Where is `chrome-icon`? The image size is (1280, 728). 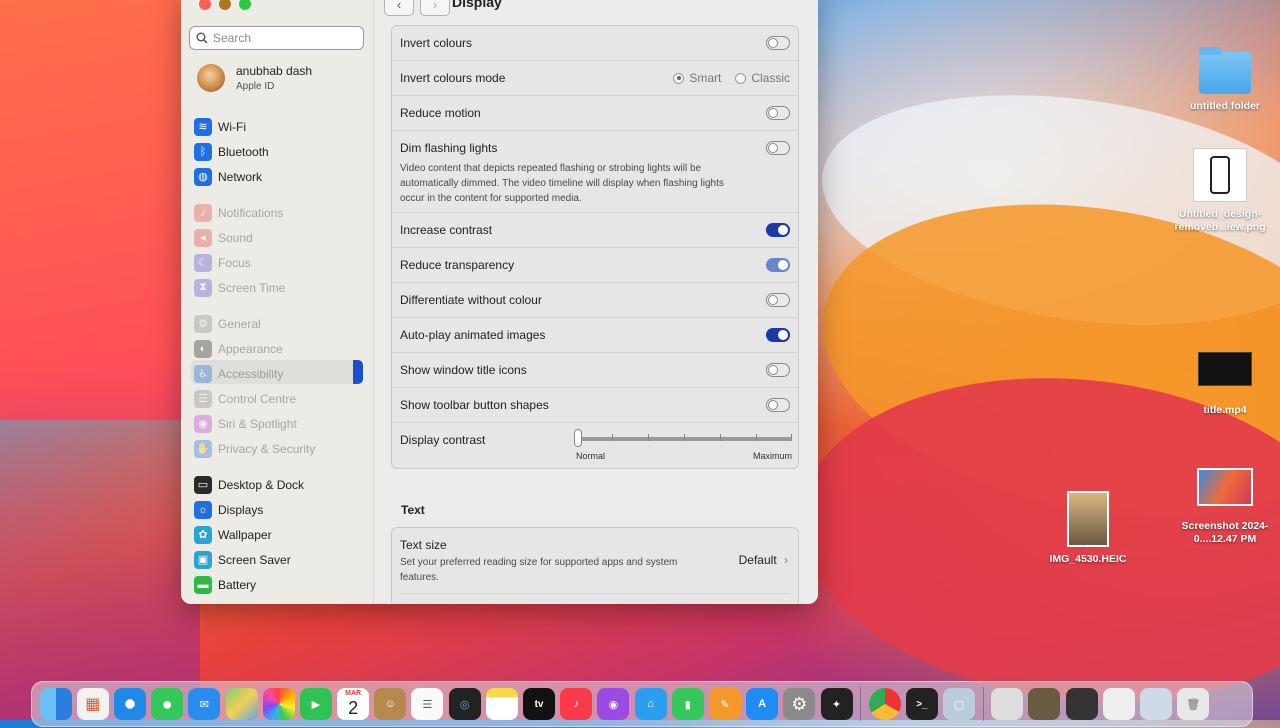
chrome-icon is located at coordinates (884, 704).